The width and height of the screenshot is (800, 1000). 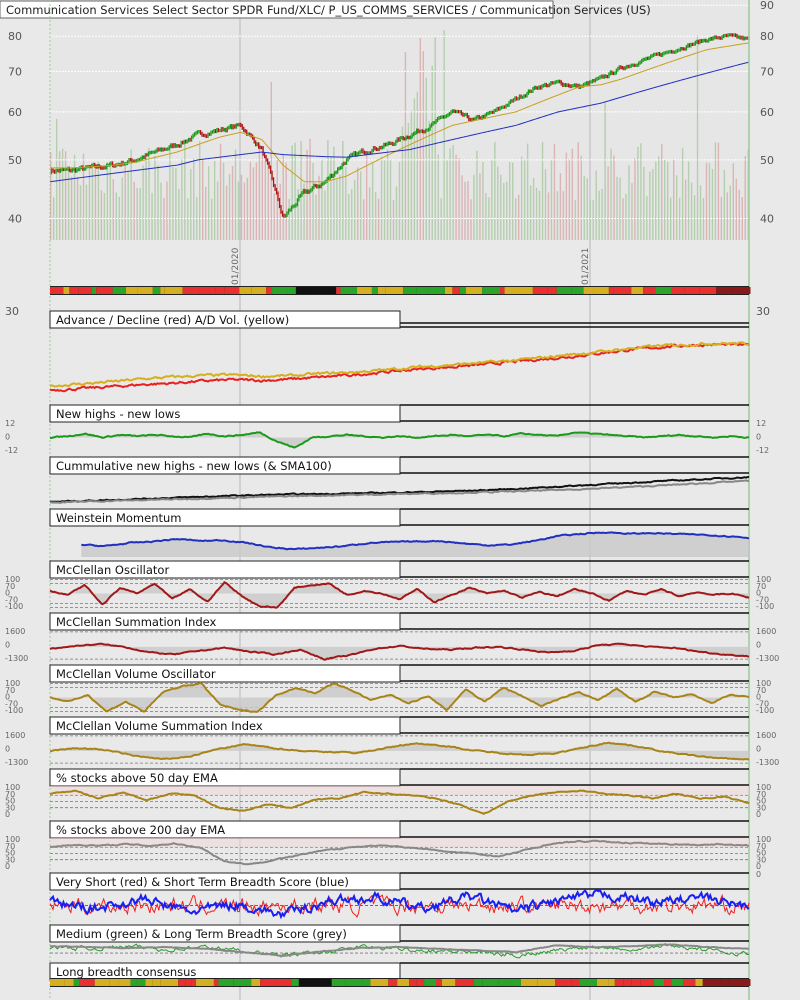 I want to click on panel-new-highs-new-lows-tick-left: 12, so click(x=10, y=423).